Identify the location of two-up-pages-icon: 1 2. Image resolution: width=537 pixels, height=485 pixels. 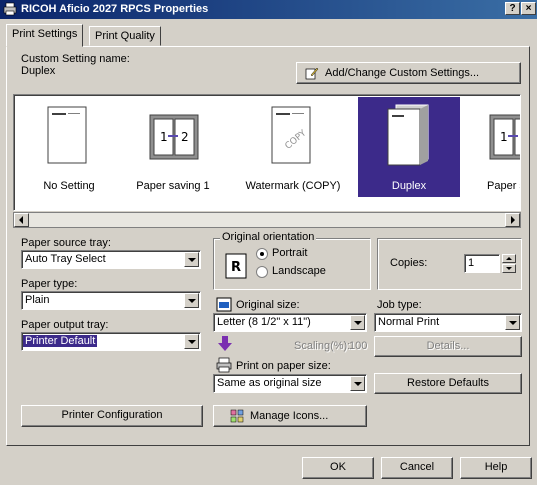
(174, 137).